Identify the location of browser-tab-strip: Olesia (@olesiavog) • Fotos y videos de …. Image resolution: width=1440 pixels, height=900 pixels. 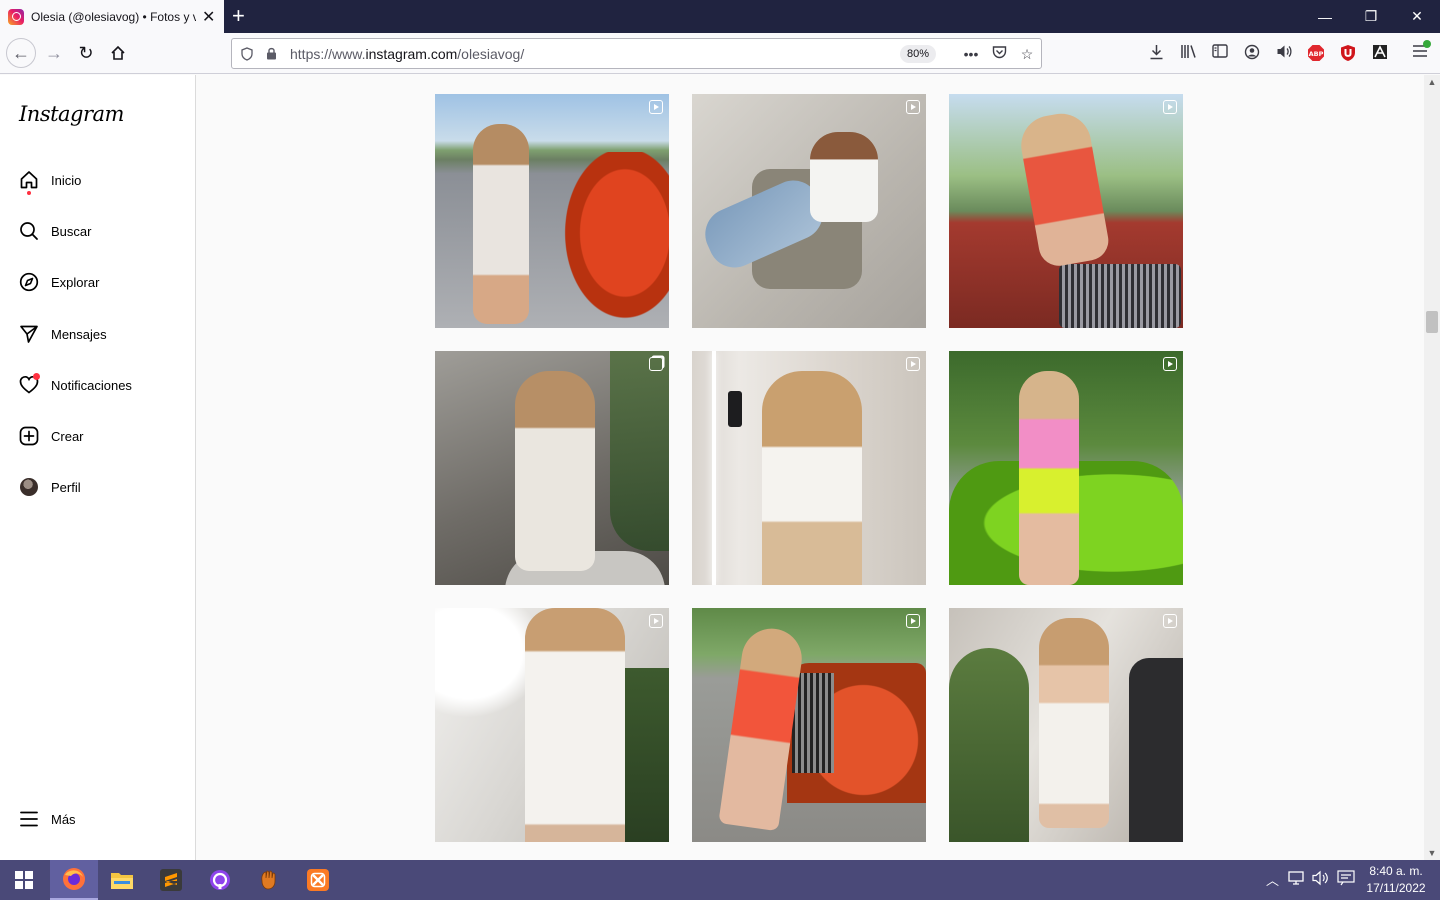
(720, 16).